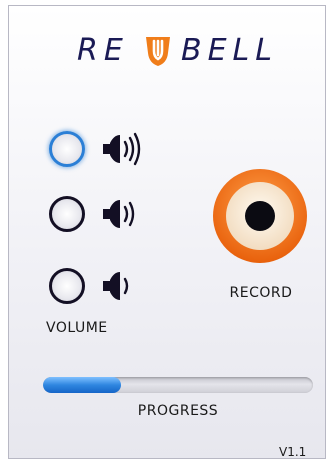 The height and width of the screenshot is (463, 332). I want to click on volume-option-medium, so click(104, 216).